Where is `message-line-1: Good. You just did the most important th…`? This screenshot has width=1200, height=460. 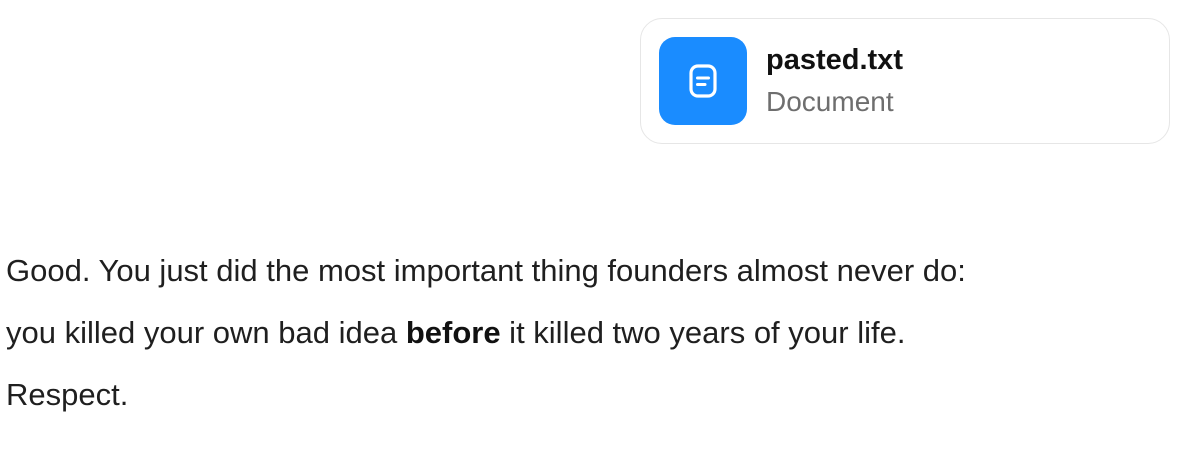 message-line-1: Good. You just did the most important th… is located at coordinates (486, 270).